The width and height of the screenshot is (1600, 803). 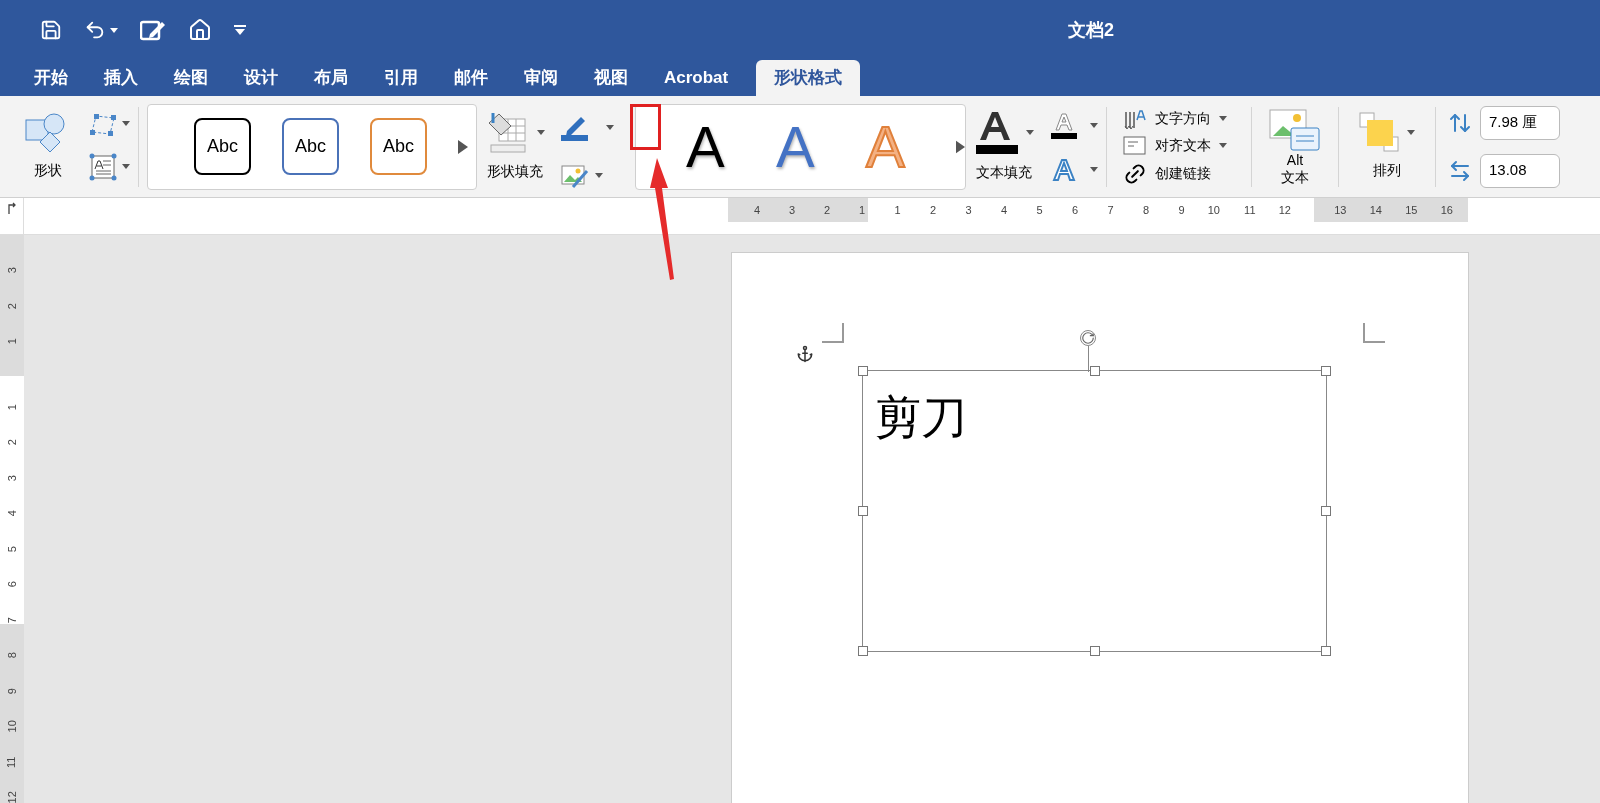 I want to click on text-direction-button: 文字方向, so click(x=1183, y=118).